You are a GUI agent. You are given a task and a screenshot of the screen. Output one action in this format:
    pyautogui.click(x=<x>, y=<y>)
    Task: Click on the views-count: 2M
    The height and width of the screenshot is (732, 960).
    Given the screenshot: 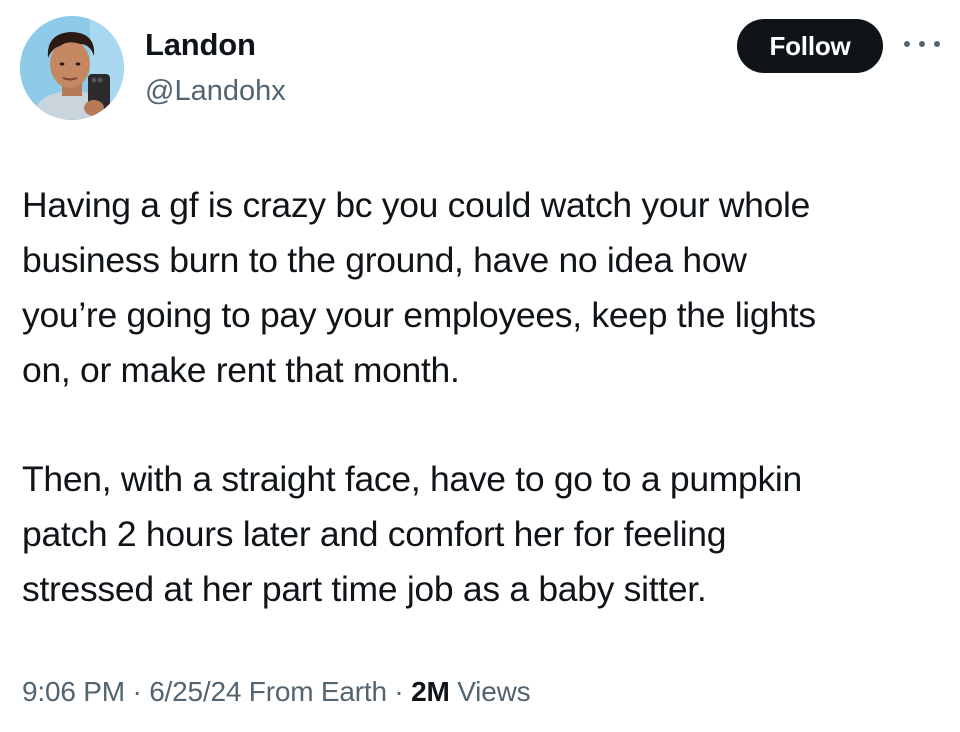 What is the action you would take?
    pyautogui.click(x=430, y=691)
    